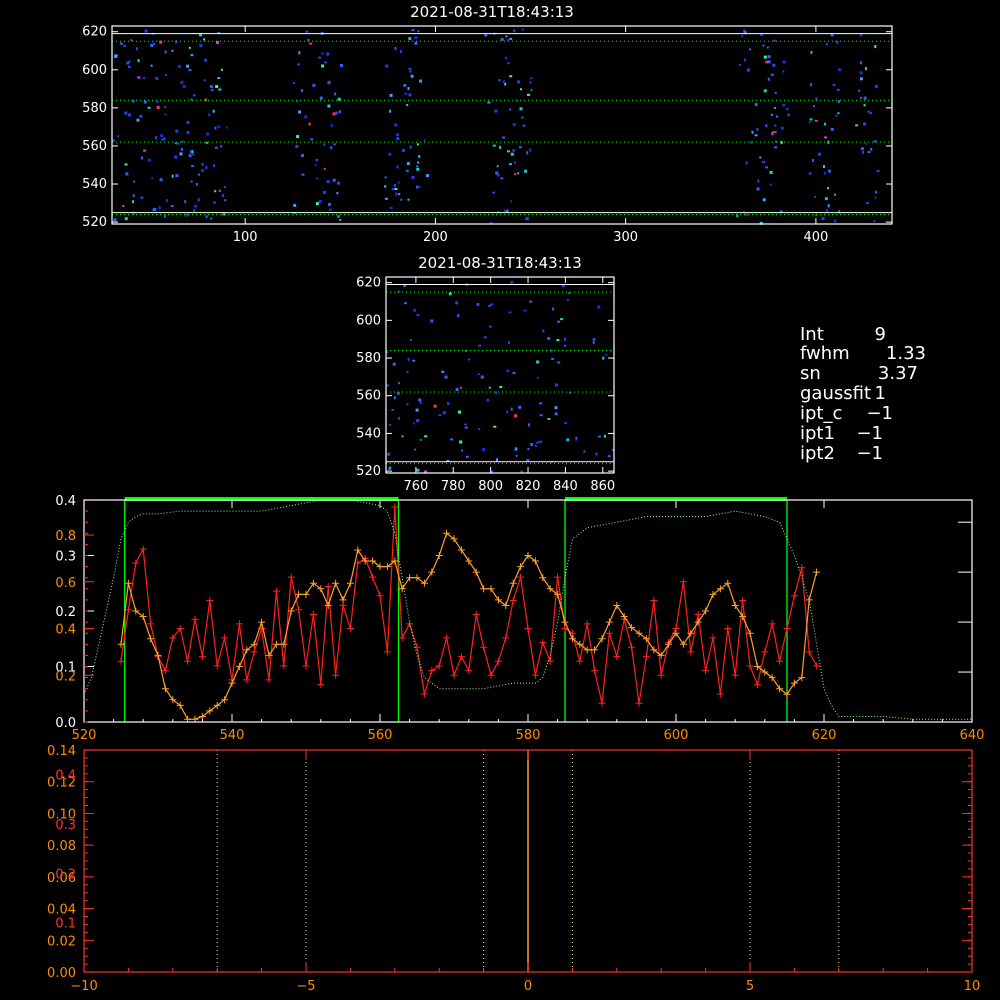  What do you see at coordinates (65, 825) in the screenshot?
I see `y-tick-label-red: 0.3` at bounding box center [65, 825].